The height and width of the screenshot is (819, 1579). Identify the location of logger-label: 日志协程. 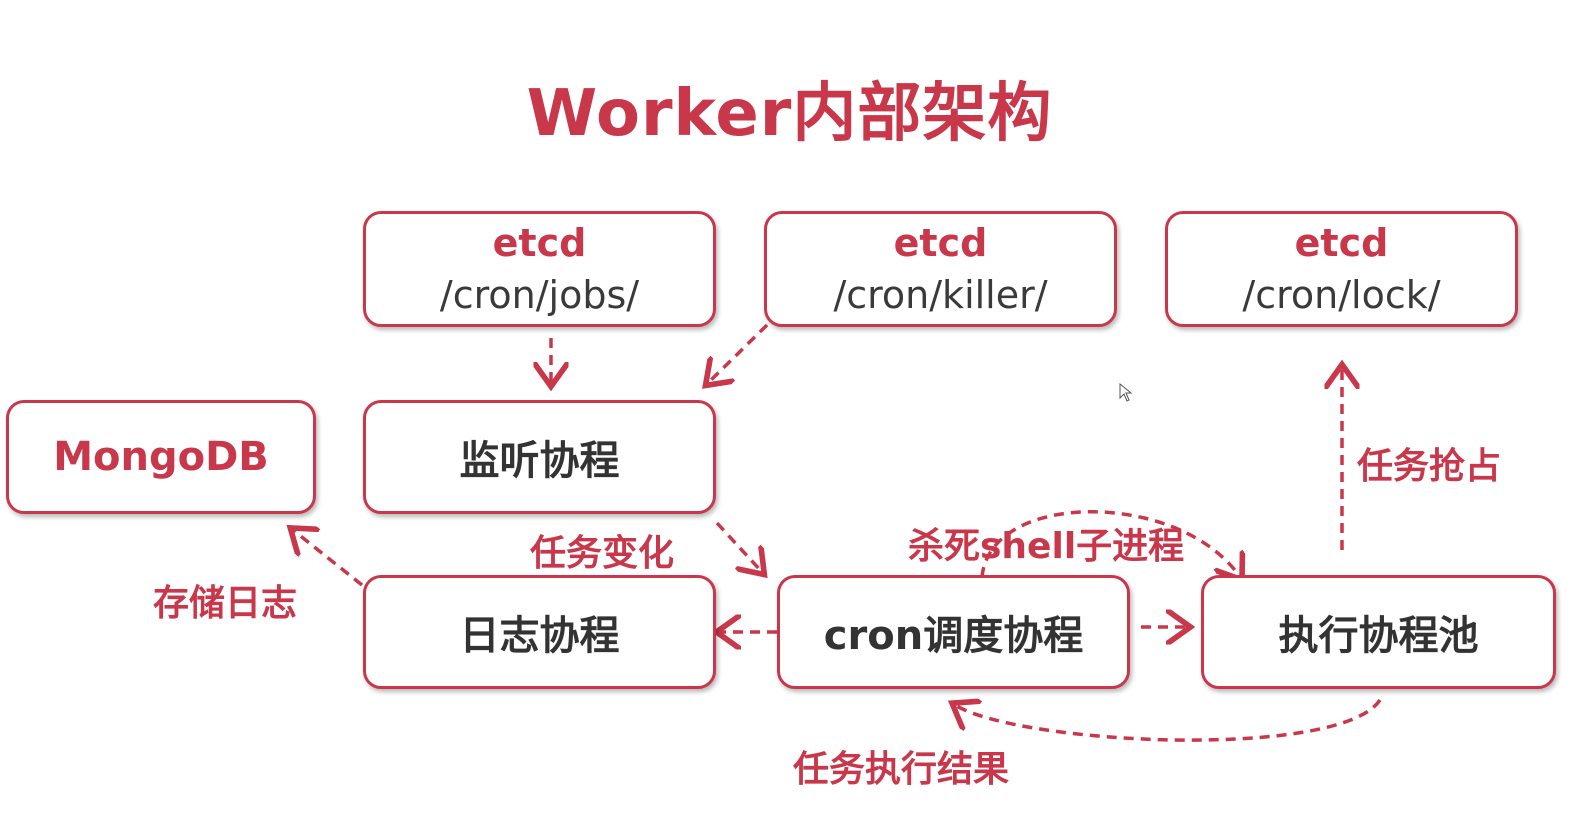
(539, 636).